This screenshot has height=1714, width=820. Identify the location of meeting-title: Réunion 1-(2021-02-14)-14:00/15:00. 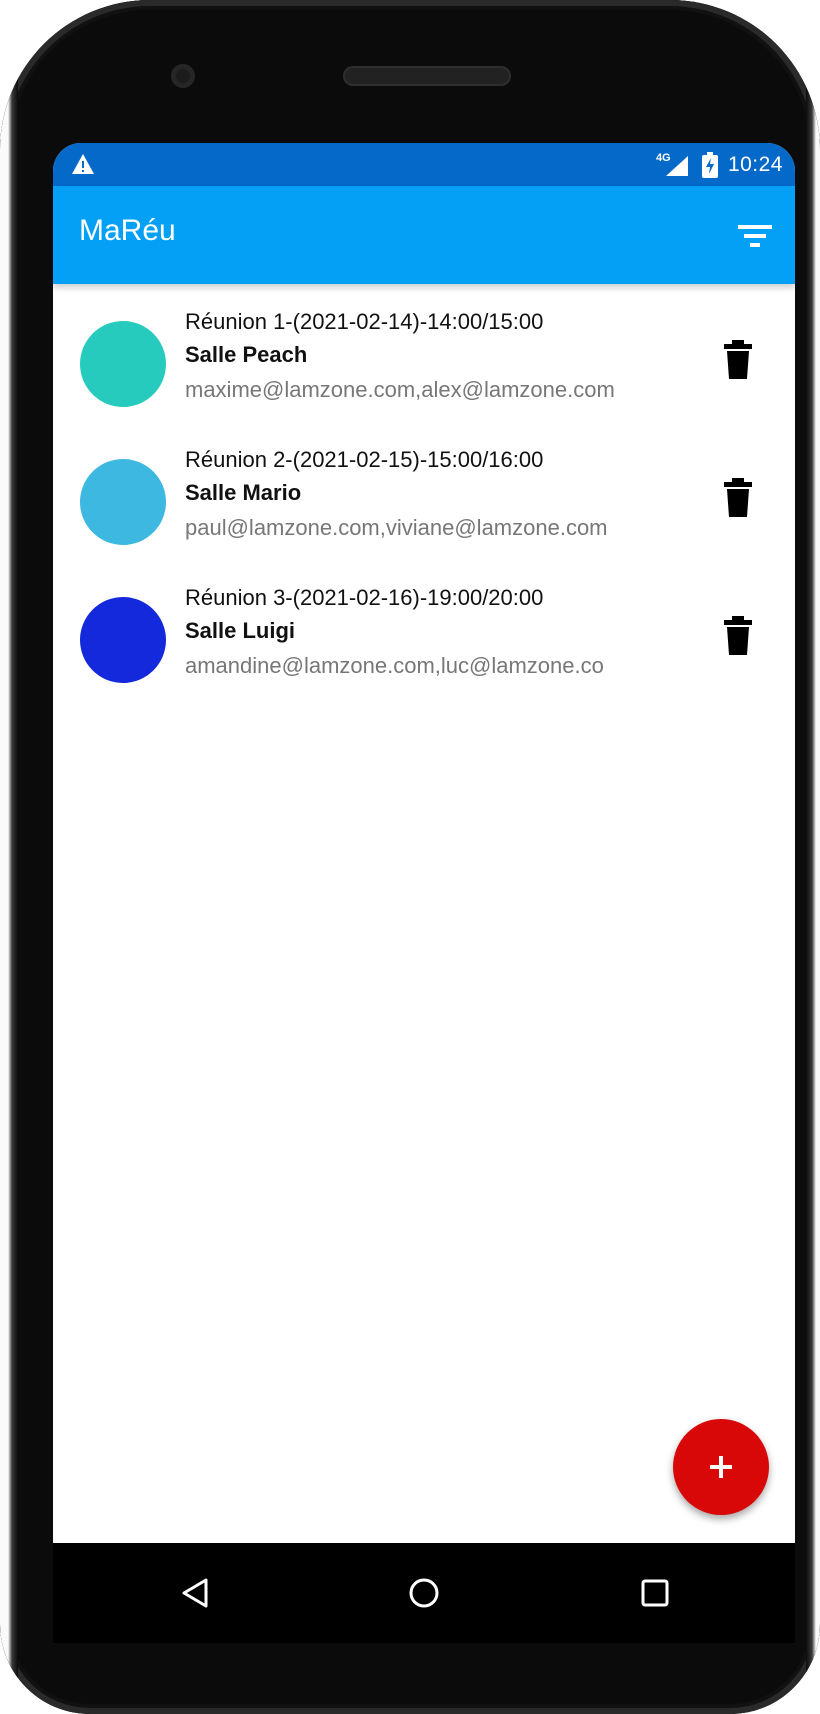
(364, 321).